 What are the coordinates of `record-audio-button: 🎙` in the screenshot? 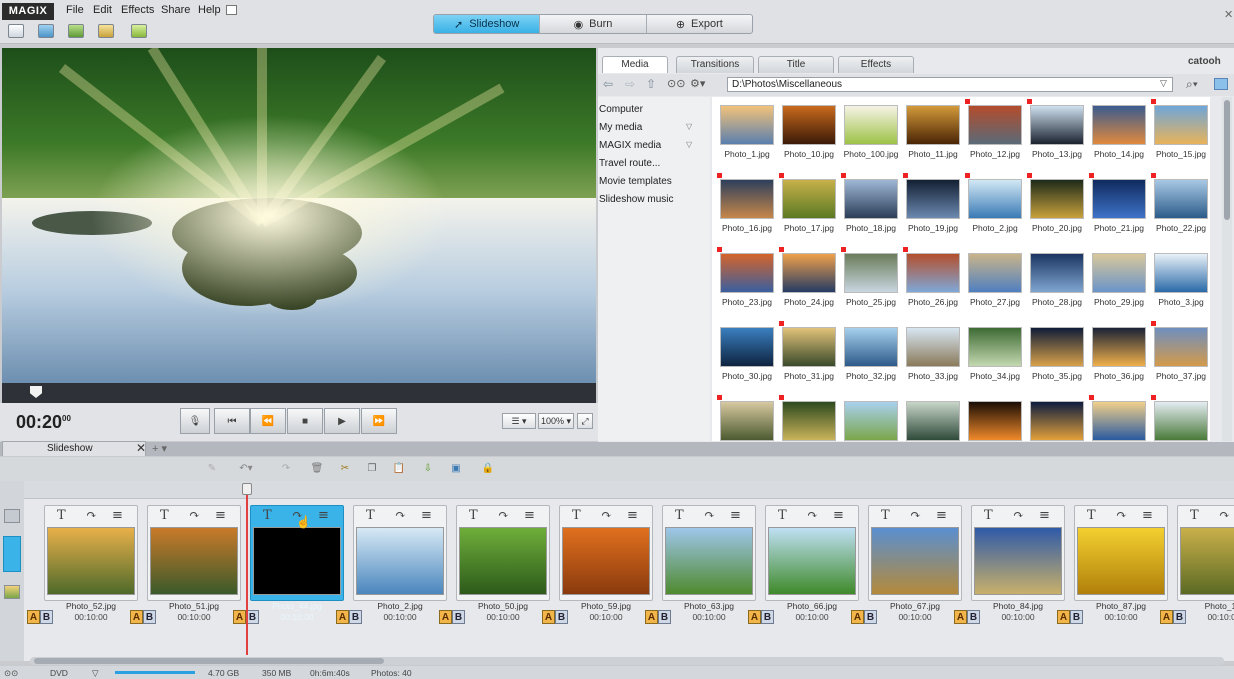 It's located at (195, 421).